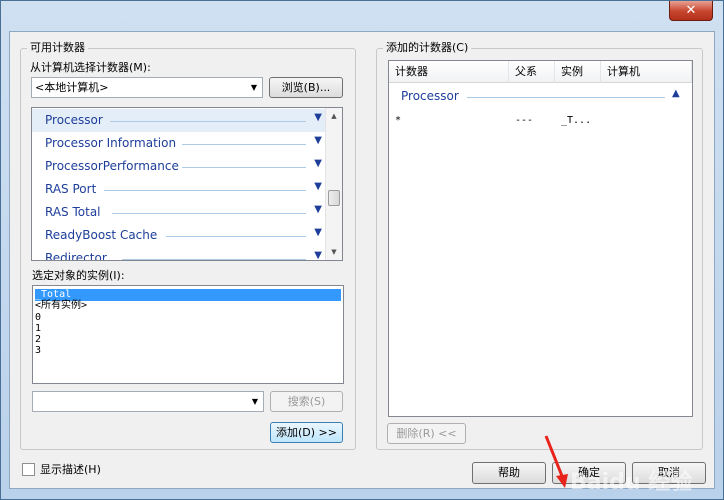 The height and width of the screenshot is (500, 724). Describe the element at coordinates (306, 432) in the screenshot. I see `add-button: 添加(D) >>` at that location.